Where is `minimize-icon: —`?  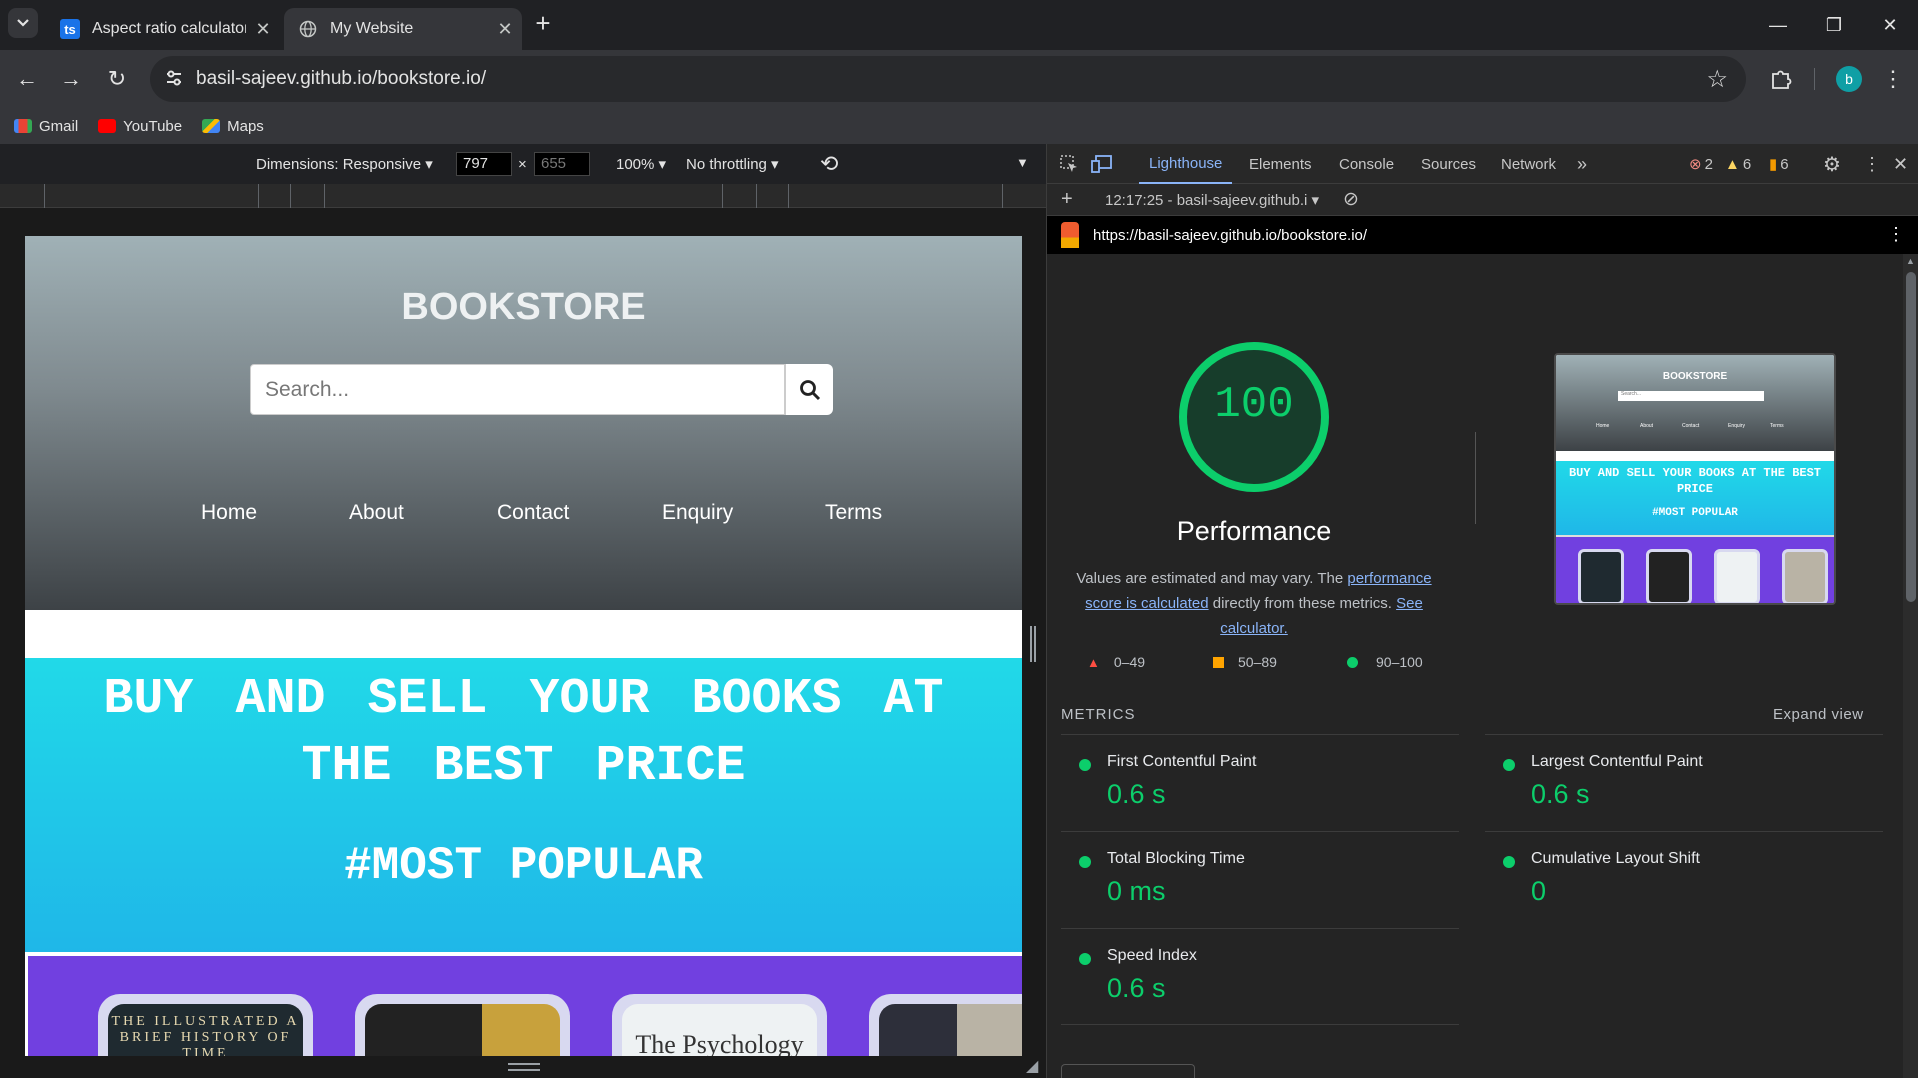 minimize-icon: — is located at coordinates (1778, 25).